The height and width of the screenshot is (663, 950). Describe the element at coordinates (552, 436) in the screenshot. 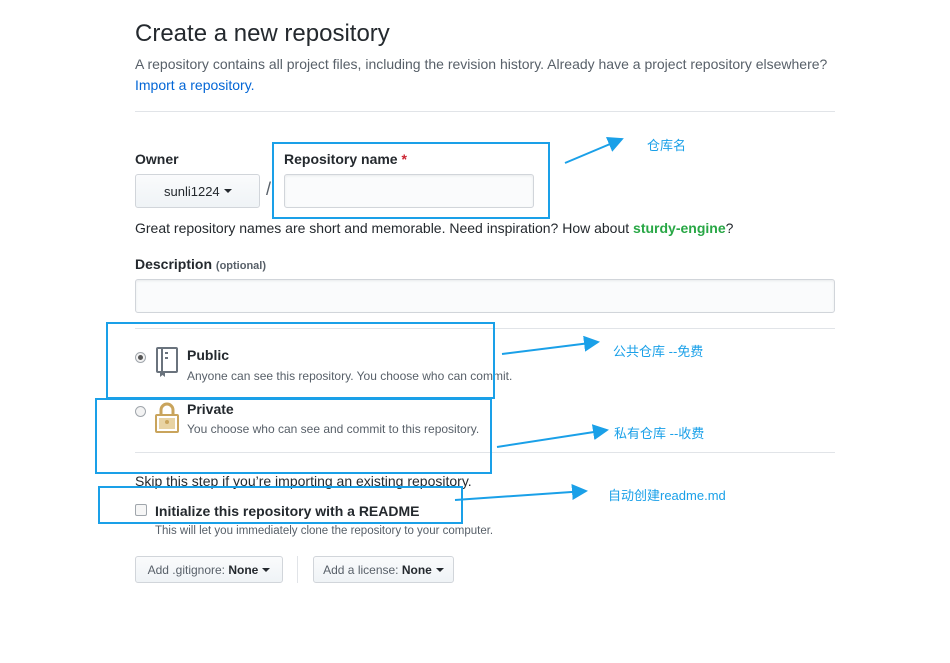

I see `arrow-private` at that location.